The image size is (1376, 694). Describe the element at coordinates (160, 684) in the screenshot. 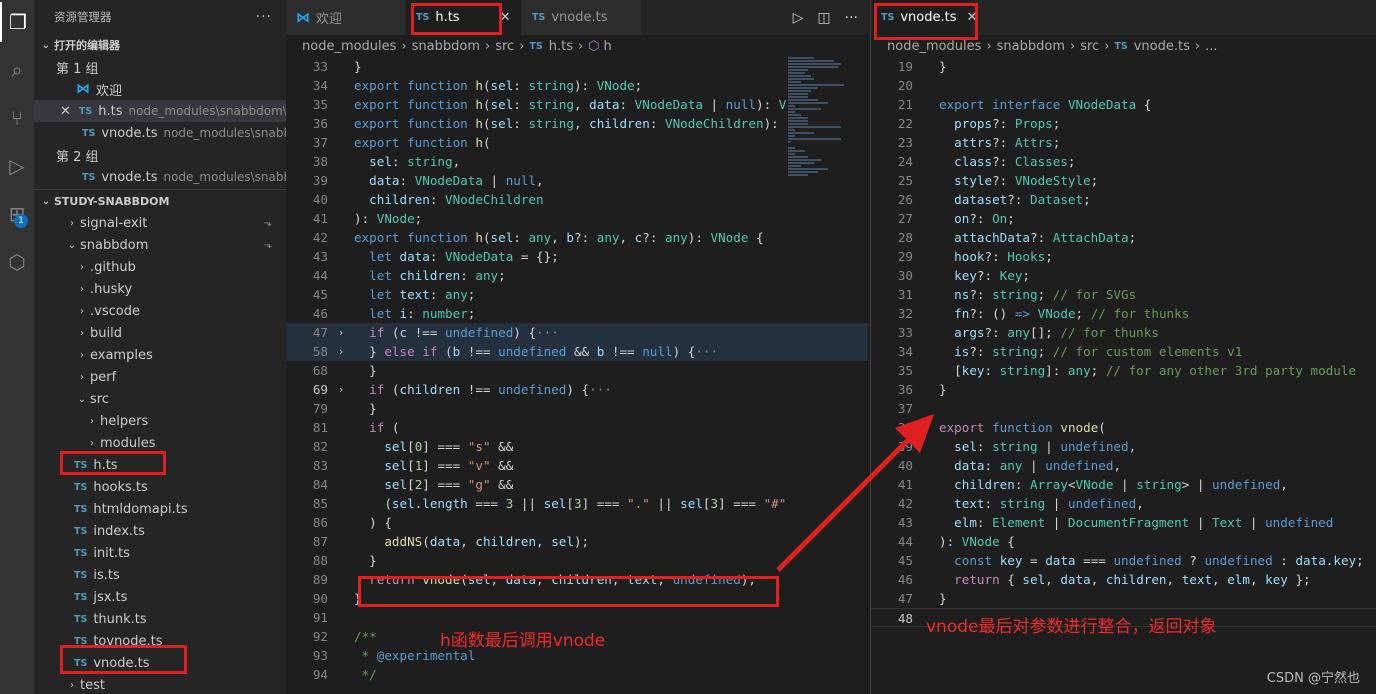

I see `tree-folder-test: › test` at that location.